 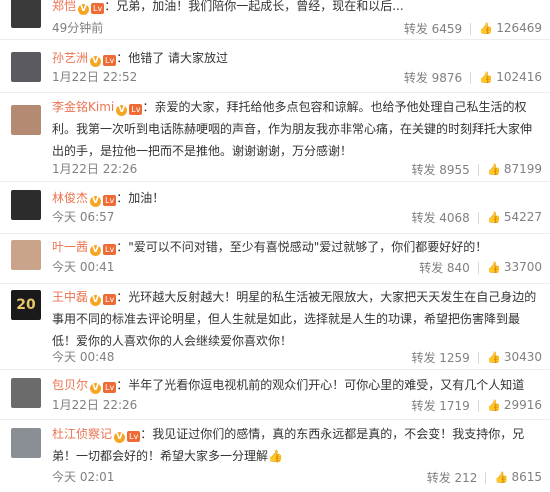 I want to click on repost-link: 转发 9876, so click(x=433, y=78).